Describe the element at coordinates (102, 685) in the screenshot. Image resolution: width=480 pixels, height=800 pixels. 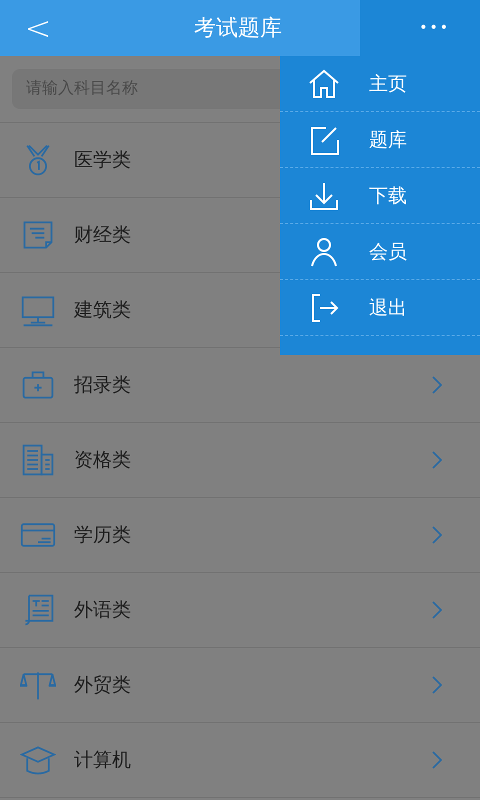
I see `category-label: 外贸类` at that location.